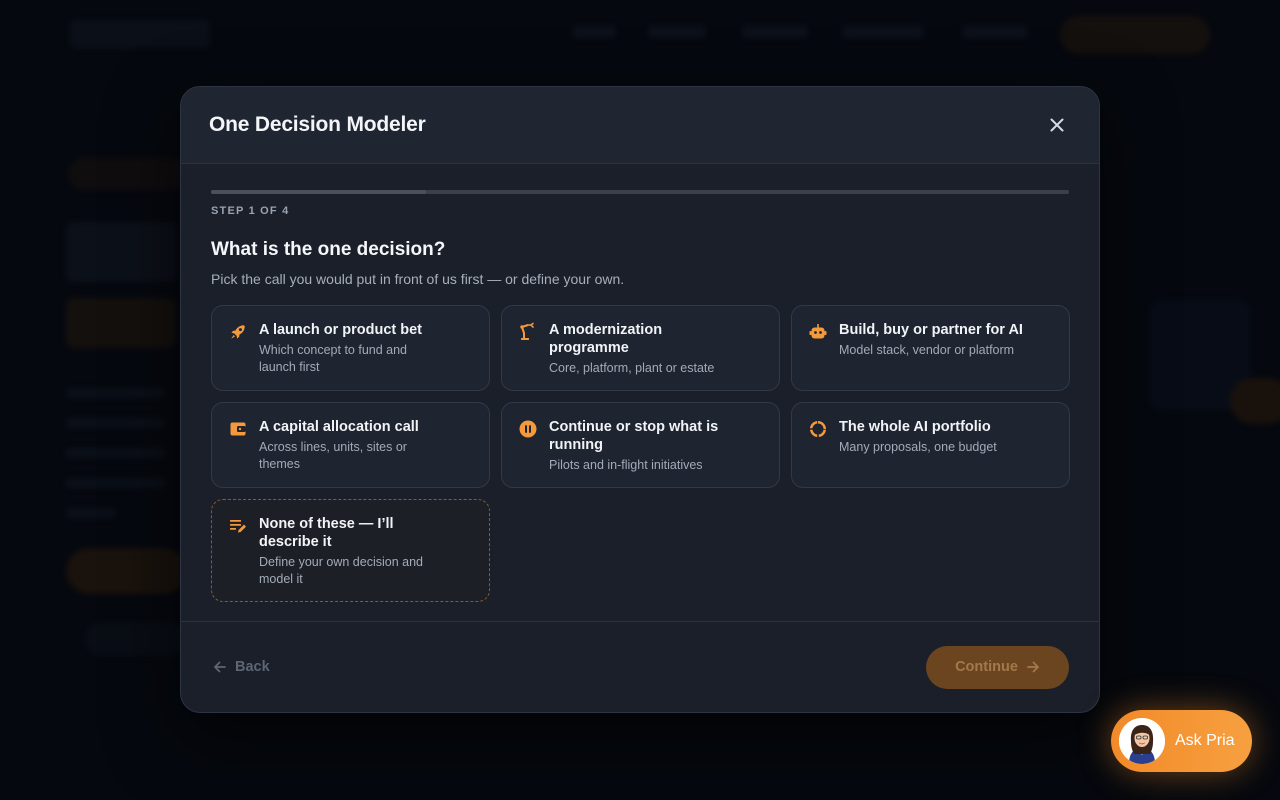  Describe the element at coordinates (632, 368) in the screenshot. I see `option-description: Core, platform, plant or estate` at that location.